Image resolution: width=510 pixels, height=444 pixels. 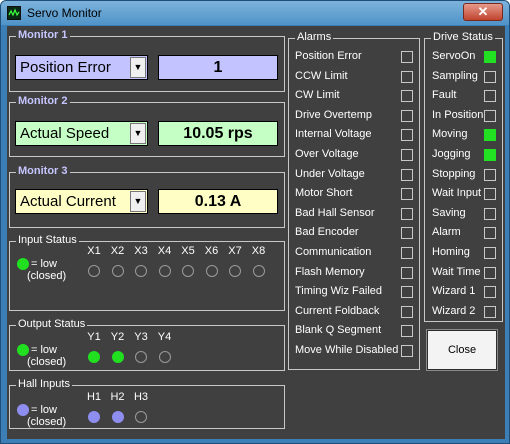 What do you see at coordinates (23, 350) in the screenshot?
I see `low-indicator-legend-dot` at bounding box center [23, 350].